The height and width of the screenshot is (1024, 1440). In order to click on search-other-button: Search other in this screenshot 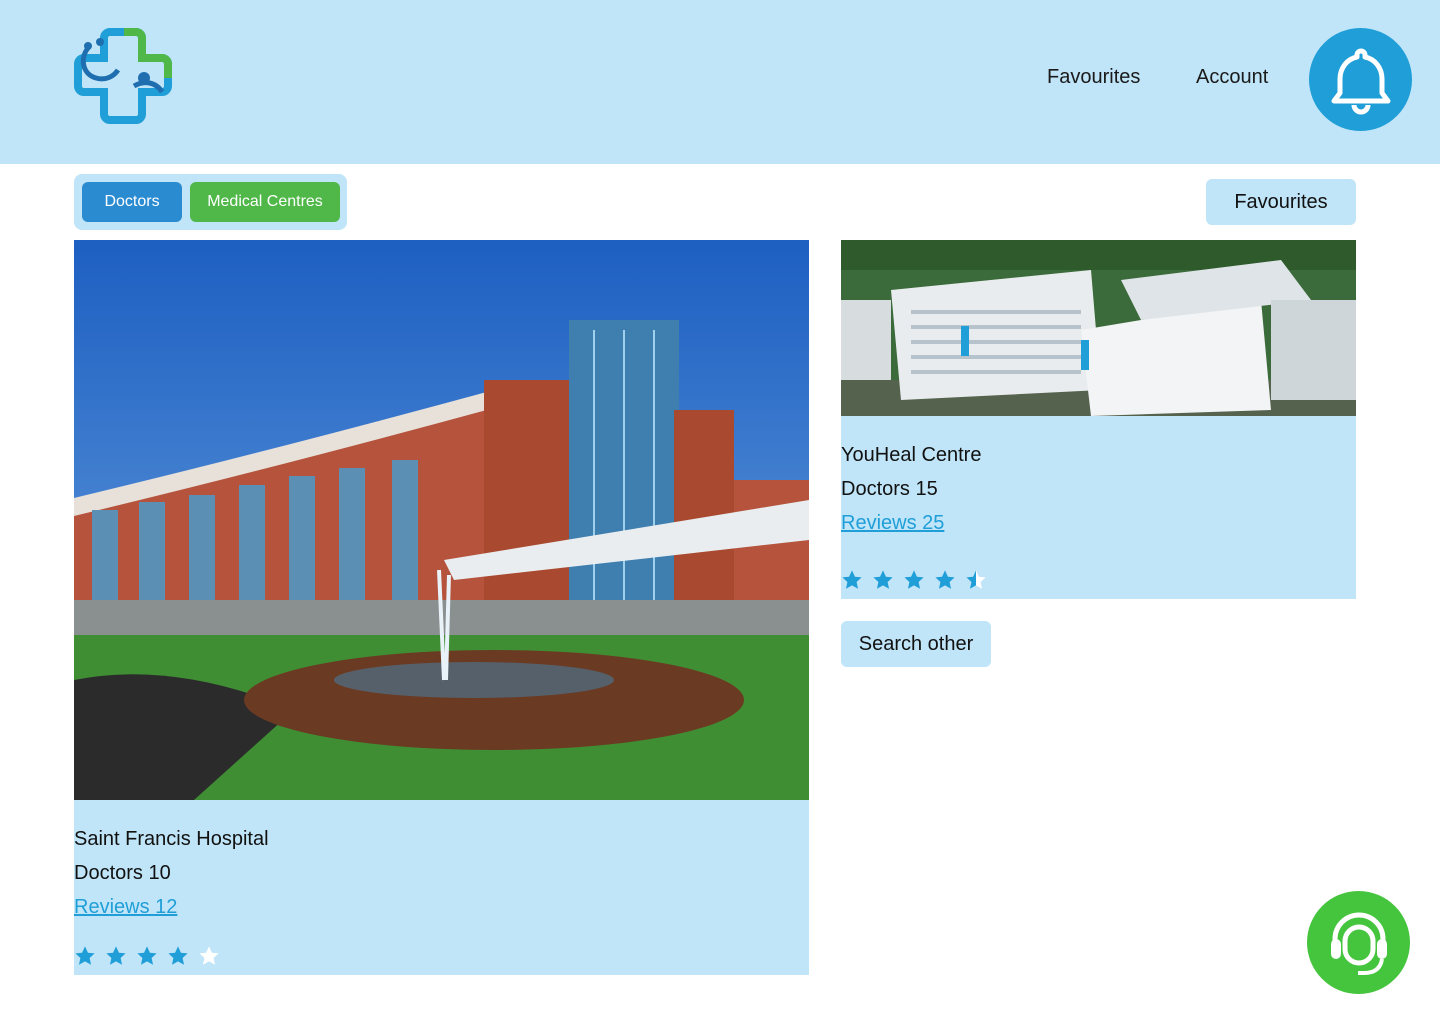, I will do `click(916, 644)`.